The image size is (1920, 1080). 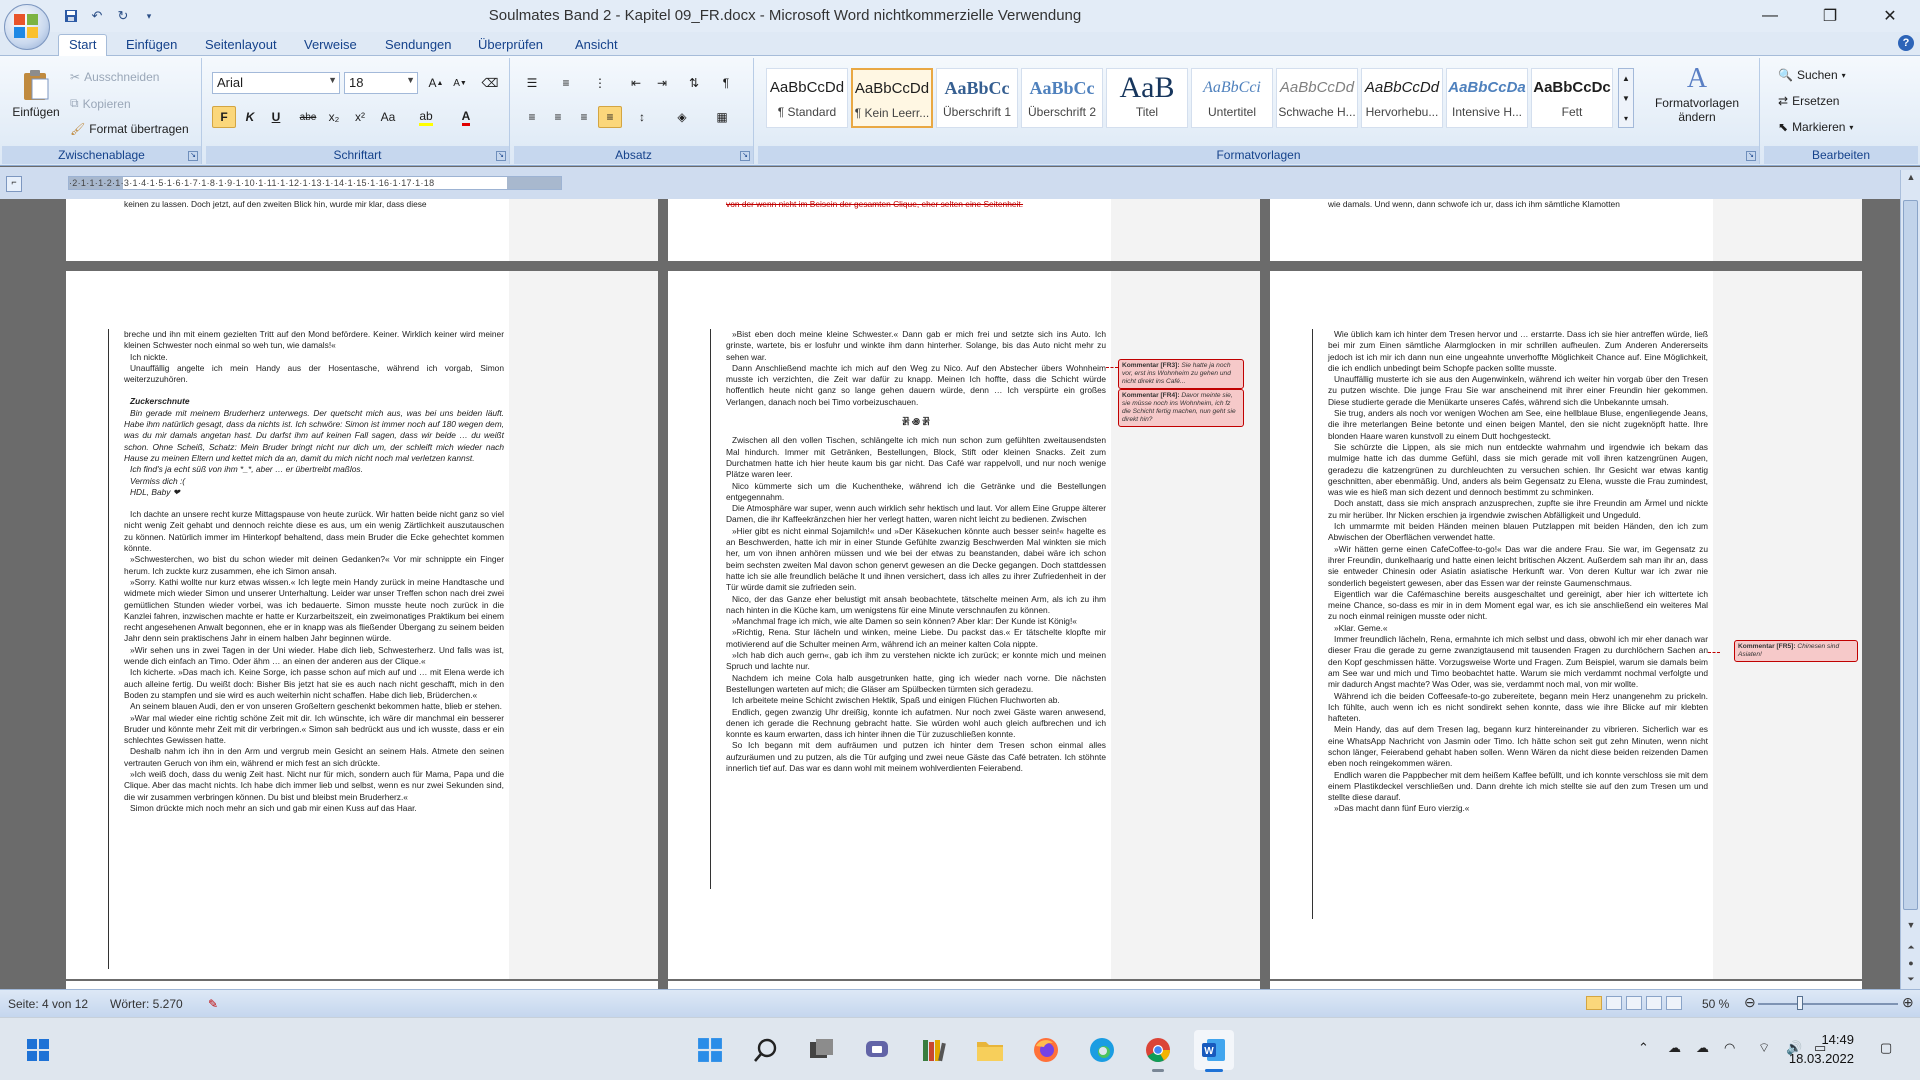 What do you see at coordinates (1815, 127) in the screenshot?
I see `select-button: ⬉ Markieren ▾` at bounding box center [1815, 127].